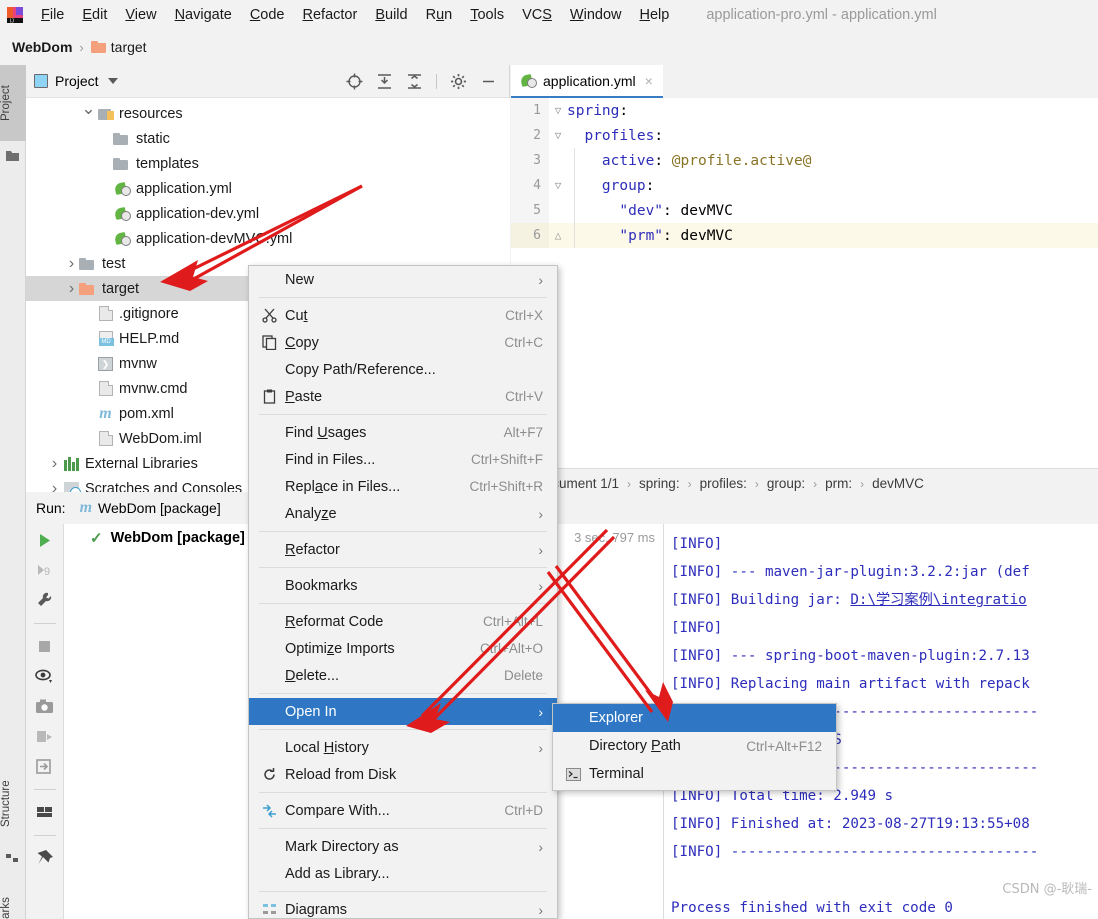 Image resolution: width=1098 pixels, height=919 pixels. Describe the element at coordinates (44, 858) in the screenshot. I see `pin-icon` at that location.